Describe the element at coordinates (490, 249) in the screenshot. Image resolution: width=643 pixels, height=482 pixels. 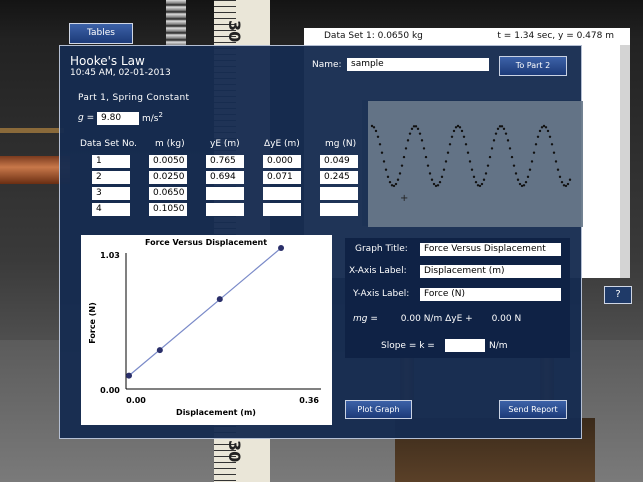
I see `graph-title-input` at that location.